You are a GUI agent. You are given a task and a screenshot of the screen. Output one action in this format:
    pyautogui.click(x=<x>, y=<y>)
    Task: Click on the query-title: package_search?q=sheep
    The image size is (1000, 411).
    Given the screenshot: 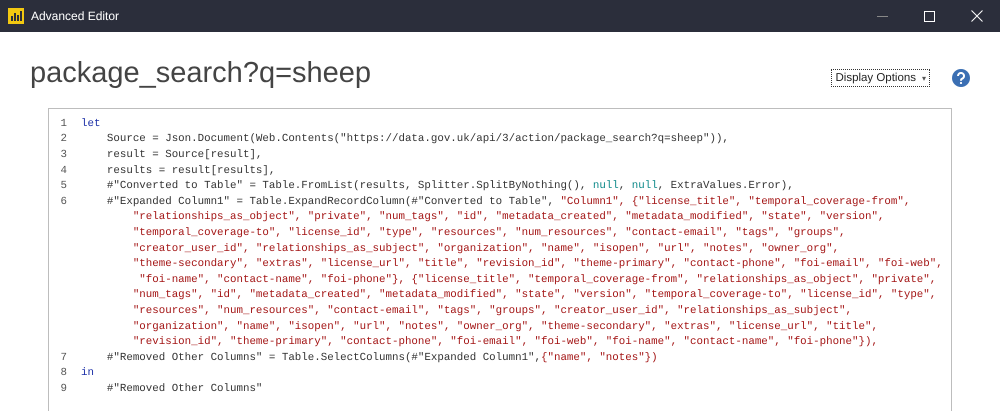 What is the action you would take?
    pyautogui.click(x=201, y=73)
    